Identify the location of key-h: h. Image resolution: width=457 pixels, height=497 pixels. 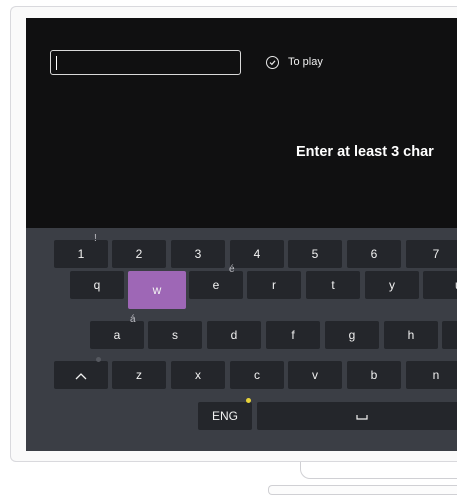
(411, 335).